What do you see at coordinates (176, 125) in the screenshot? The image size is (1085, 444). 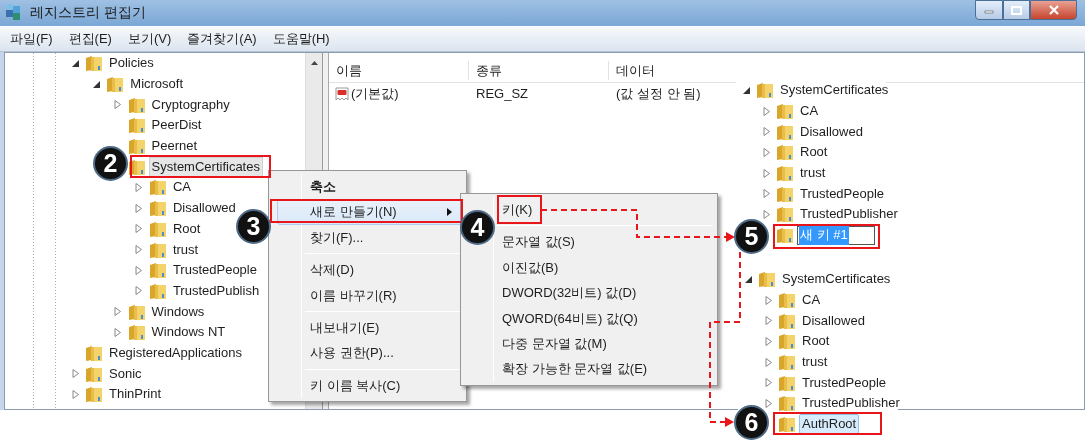 I see `tree-item: PeerDist` at bounding box center [176, 125].